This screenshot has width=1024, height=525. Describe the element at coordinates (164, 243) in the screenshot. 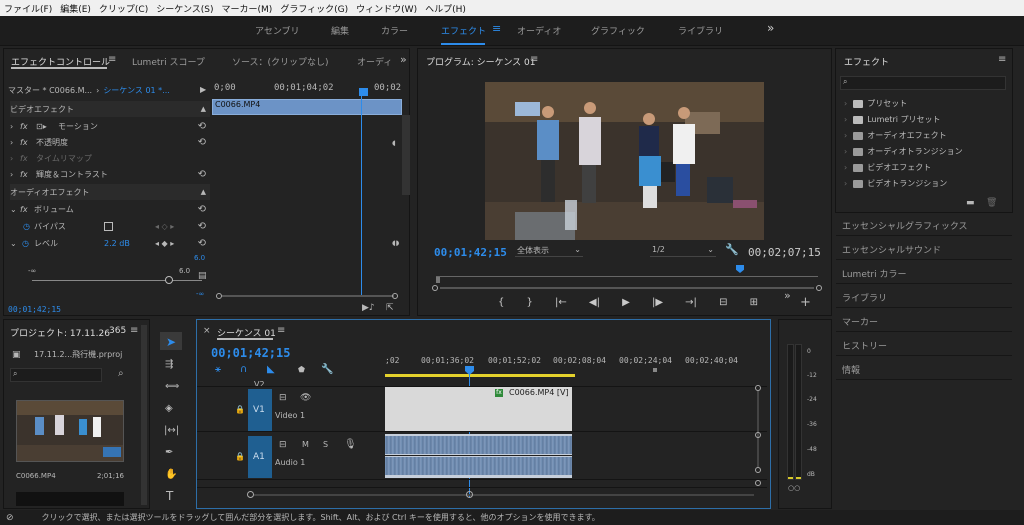

I see `keyframe-nav-icon: ◂ ◆ ▸` at that location.